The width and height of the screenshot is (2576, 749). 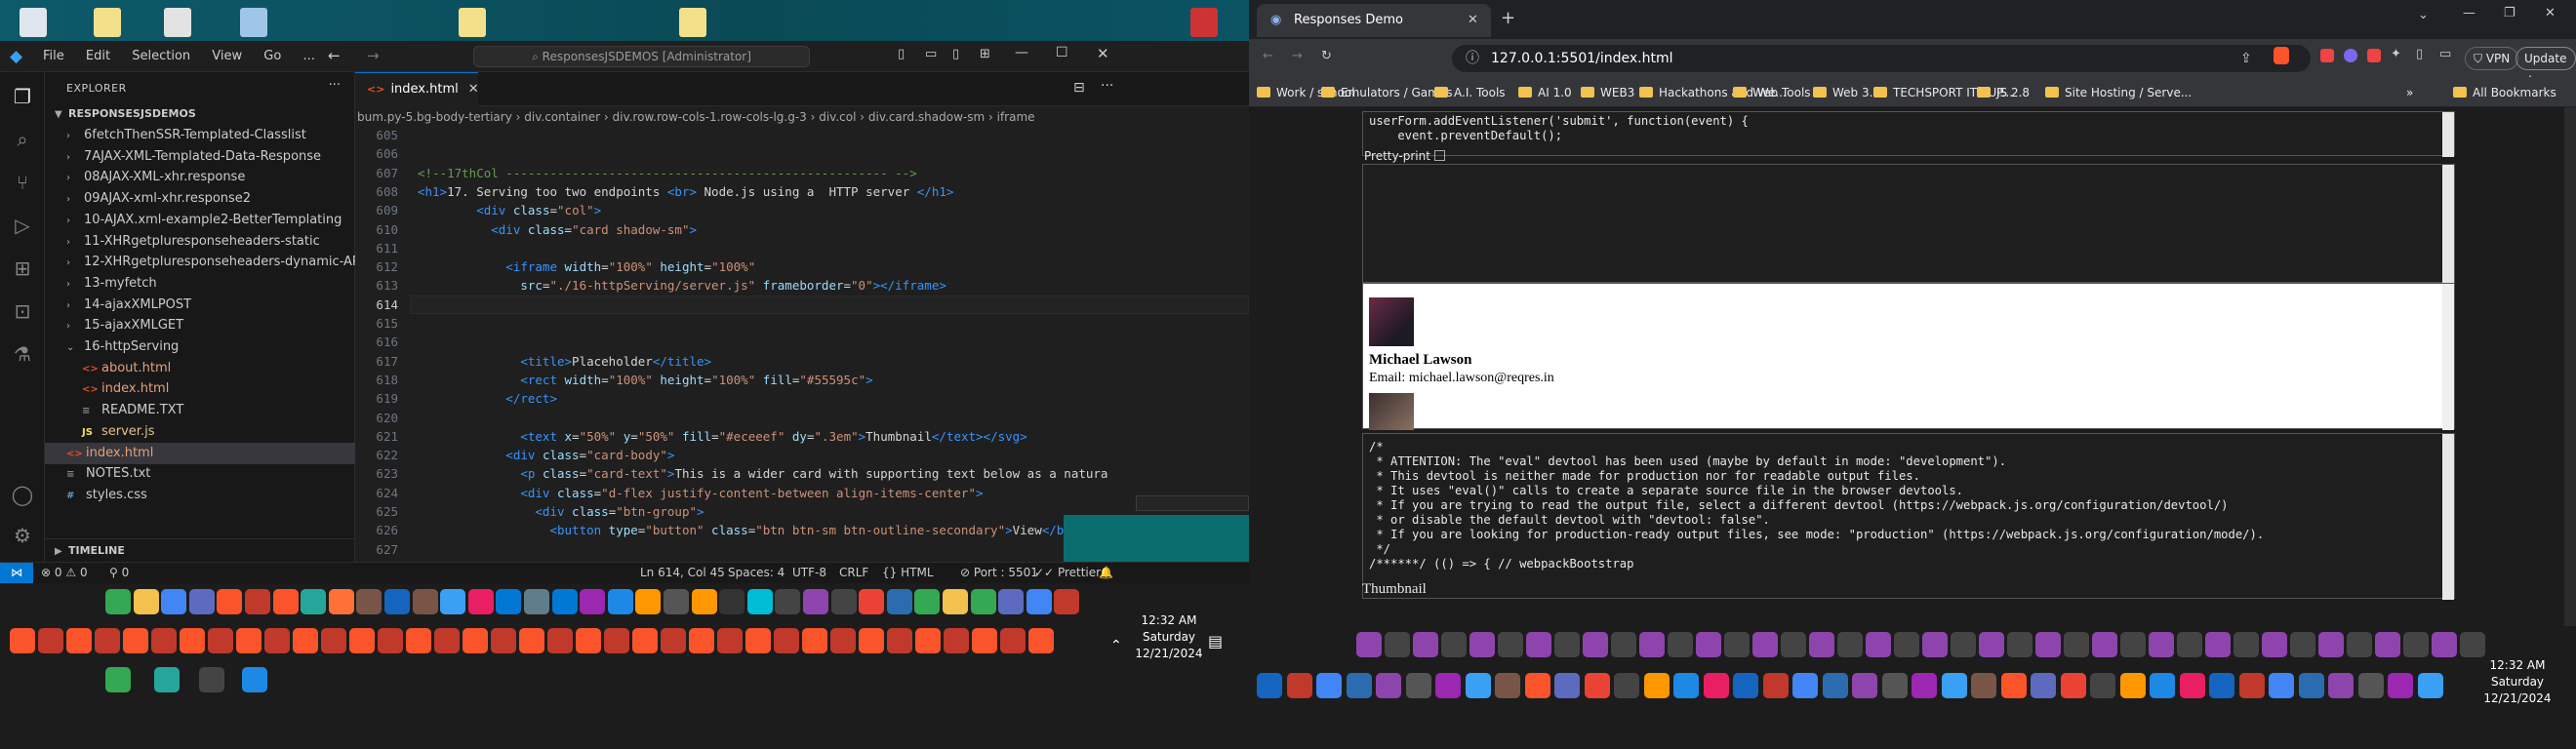 What do you see at coordinates (200, 220) in the screenshot?
I see `tree-item: › 10-AJAX.xml-example2-BetterTemplating` at bounding box center [200, 220].